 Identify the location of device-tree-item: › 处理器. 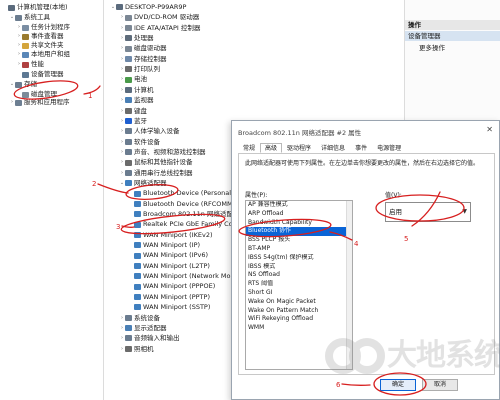
(136, 38).